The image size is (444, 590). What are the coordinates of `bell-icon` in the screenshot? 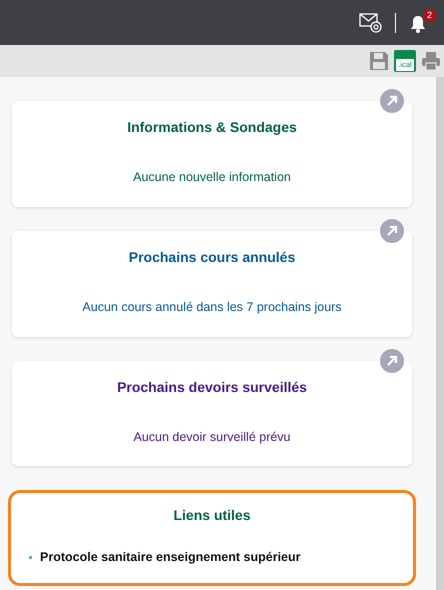 It's located at (418, 24).